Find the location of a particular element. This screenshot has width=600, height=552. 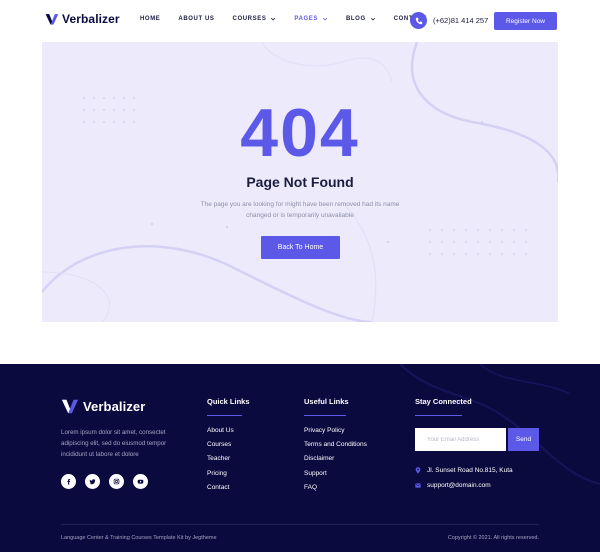

footer-logo: Verbalizer is located at coordinates (103, 406).